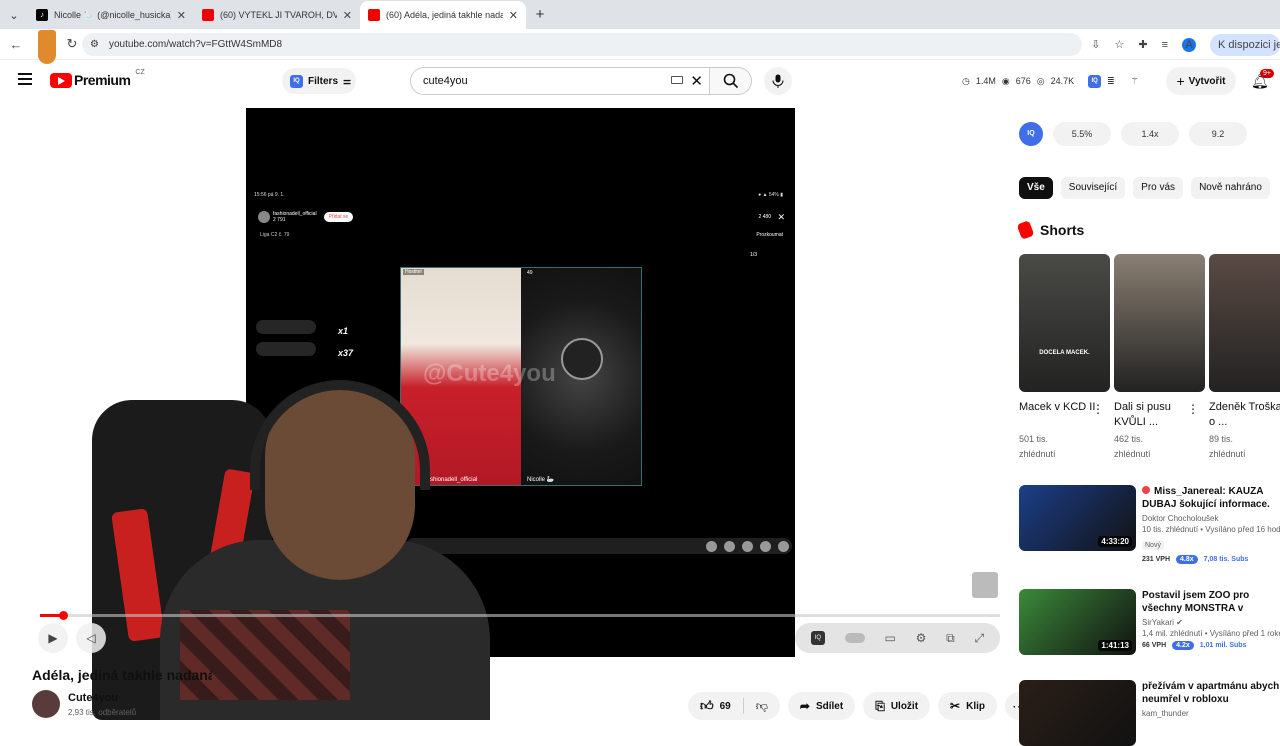 Image resolution: width=1280 pixels, height=746 pixels. What do you see at coordinates (1031, 134) in the screenshot?
I see `iq-logo-icon: IQ` at bounding box center [1031, 134].